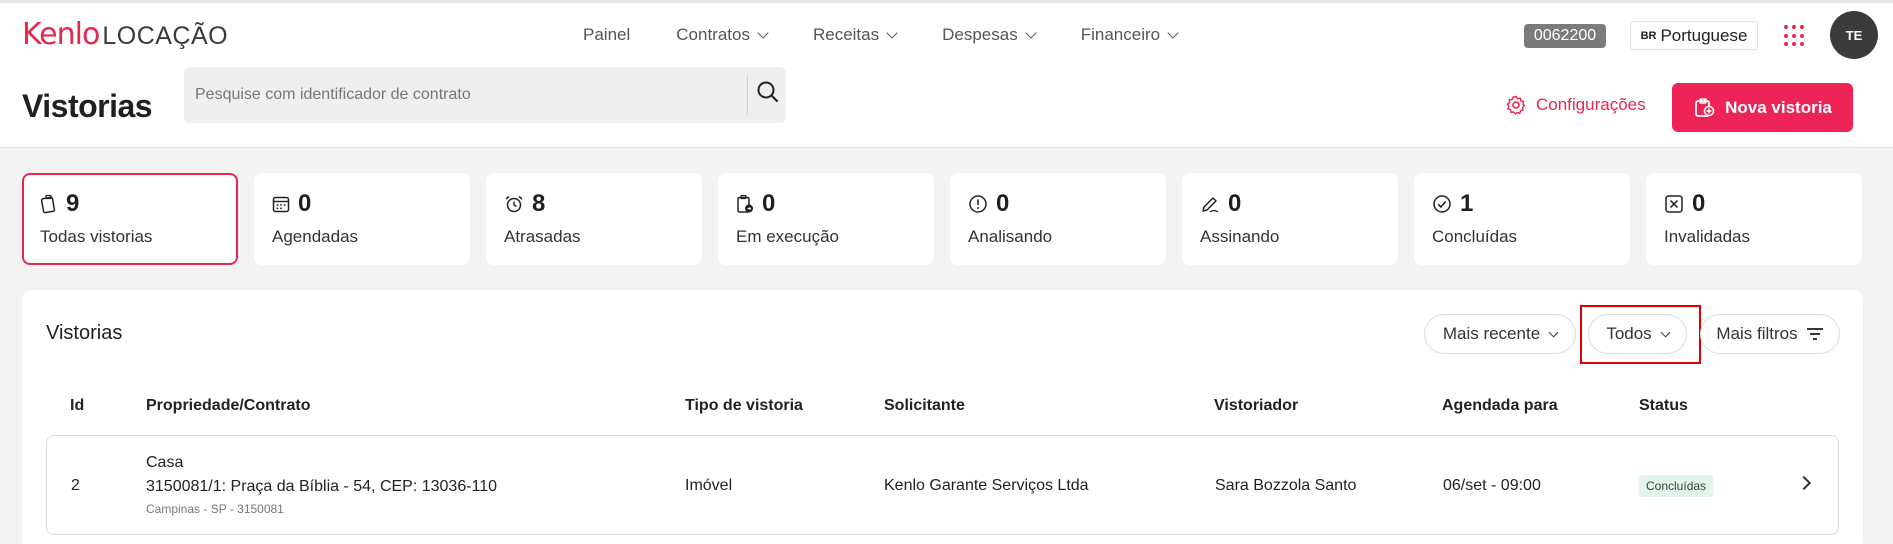 The width and height of the screenshot is (1893, 544). Describe the element at coordinates (228, 405) in the screenshot. I see `col-header-property: Propriedade/Contrato` at that location.